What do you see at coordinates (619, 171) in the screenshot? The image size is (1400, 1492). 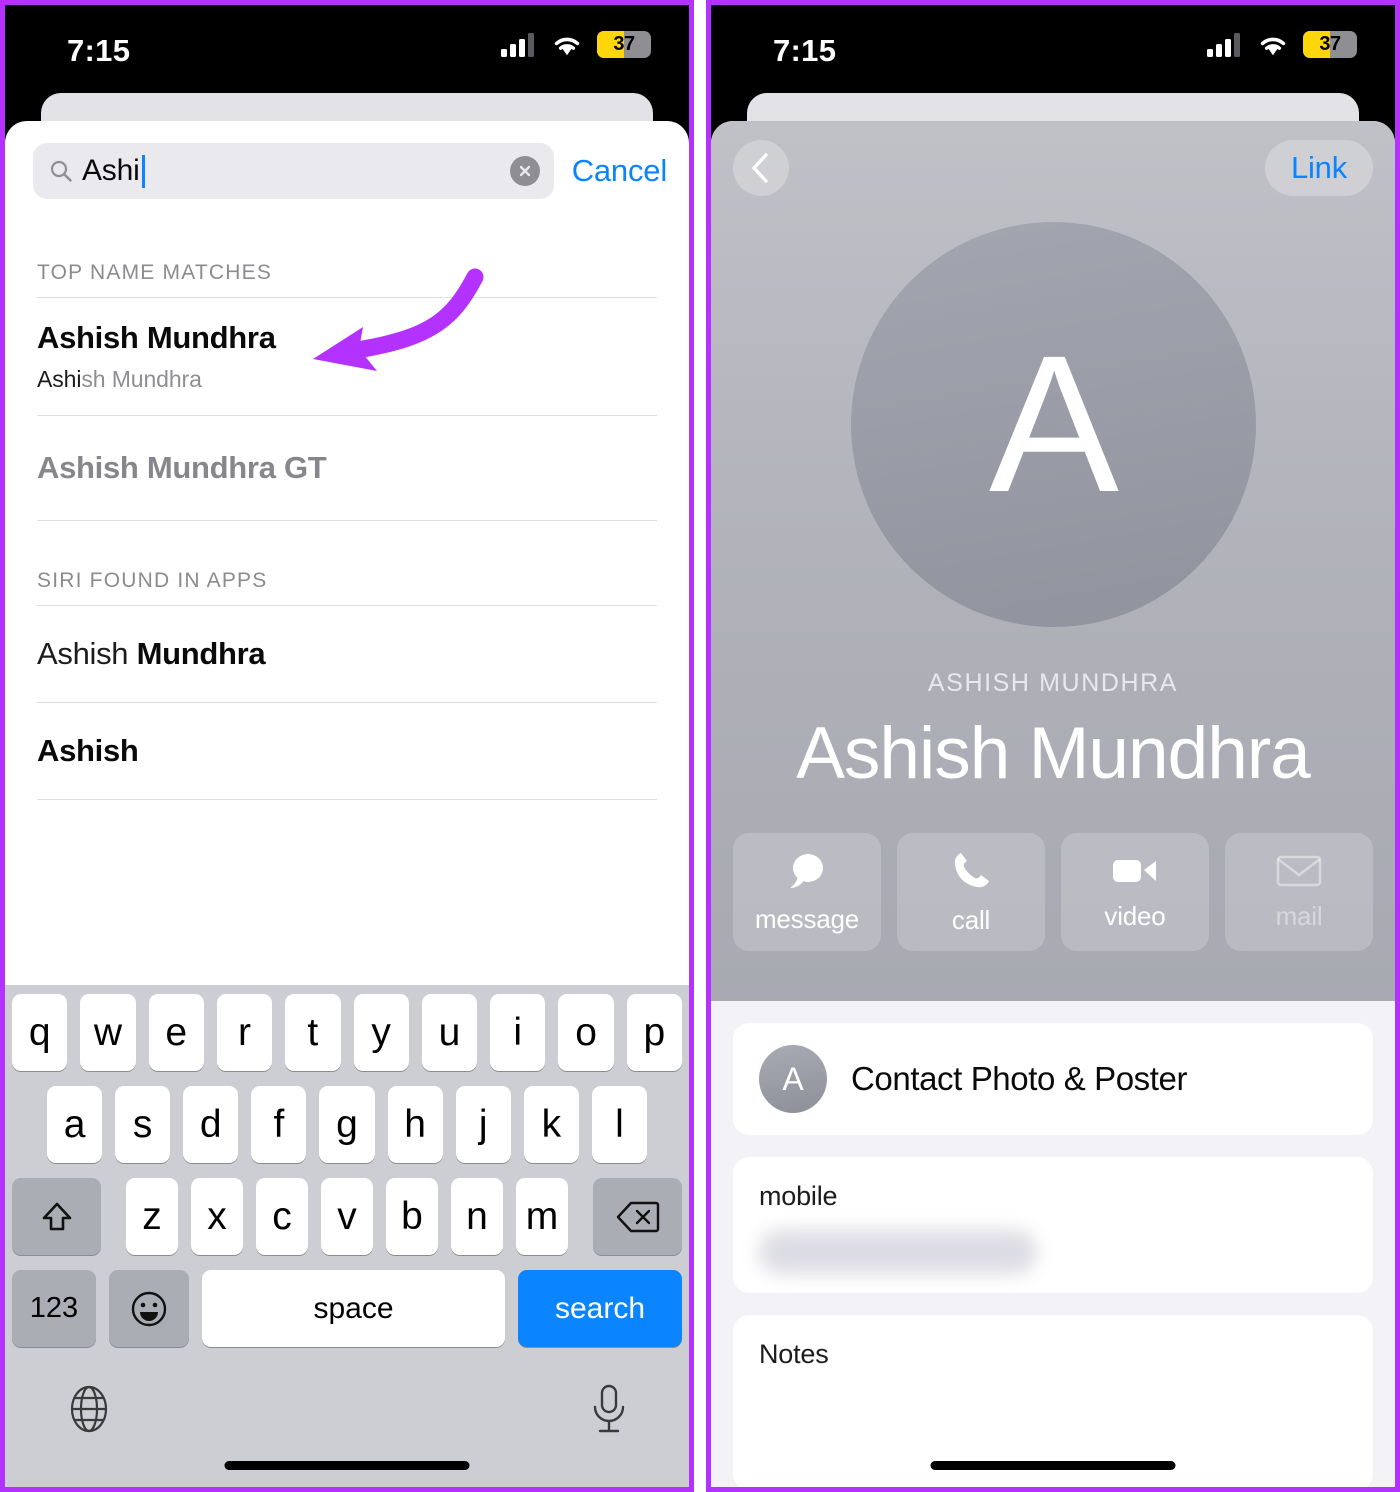 I see `cancel-search-button: Cancel` at bounding box center [619, 171].